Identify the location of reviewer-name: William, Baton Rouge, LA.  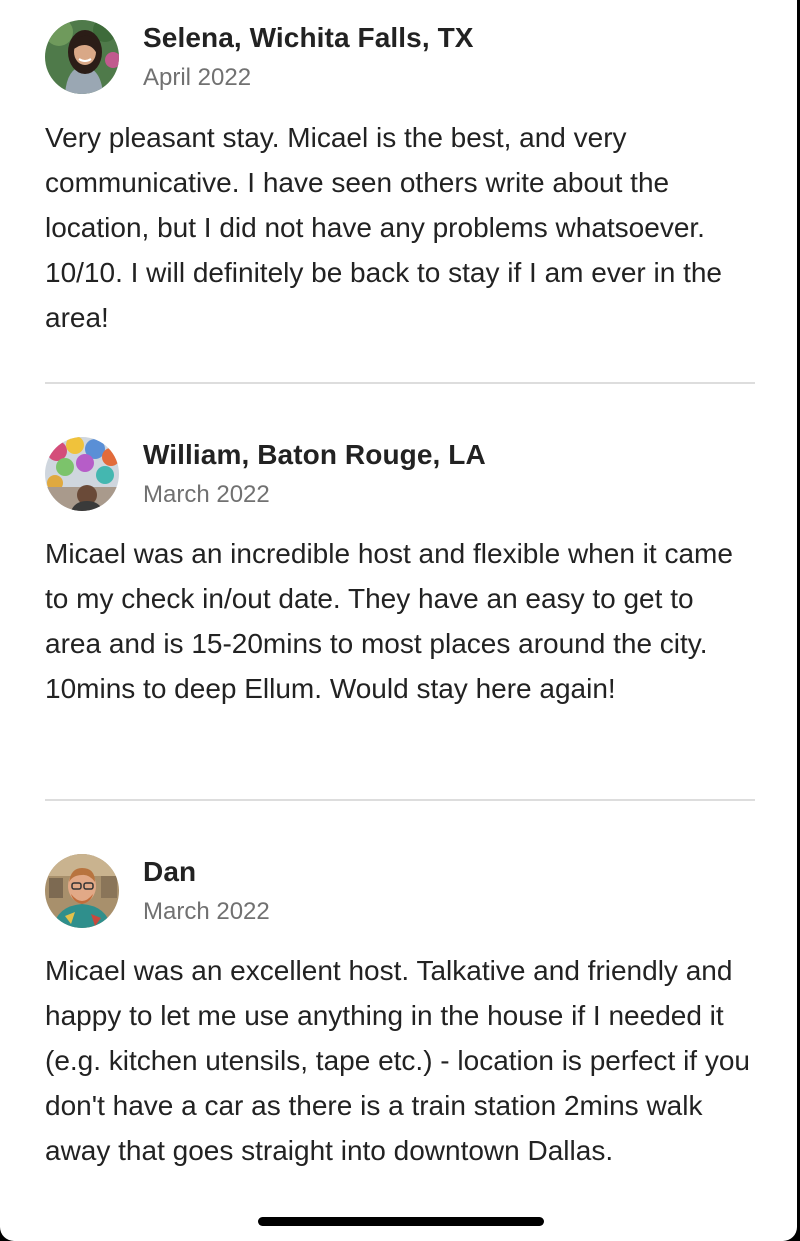
(314, 454).